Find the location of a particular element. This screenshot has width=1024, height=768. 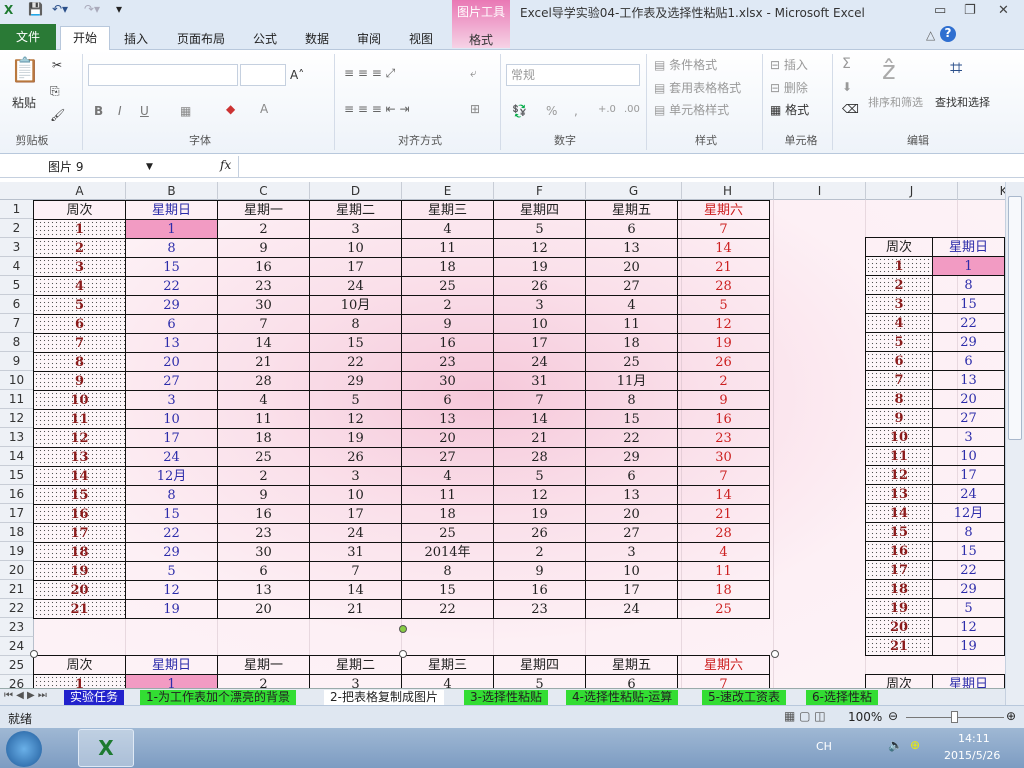

format-cells-button: ▦ 格式 is located at coordinates (789, 109).